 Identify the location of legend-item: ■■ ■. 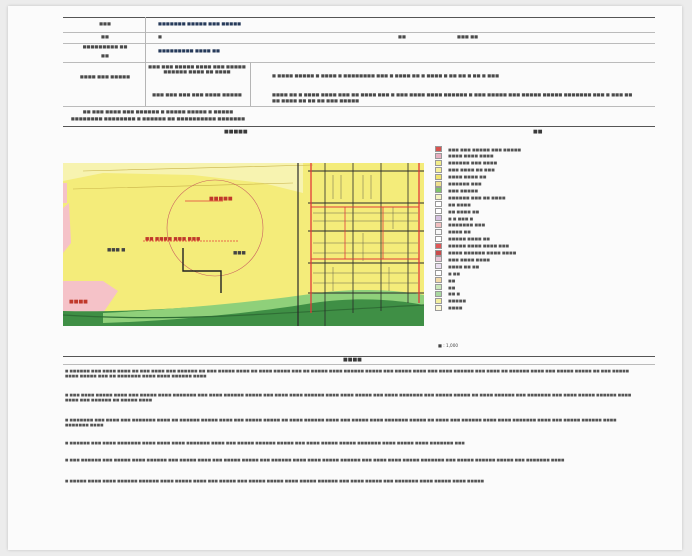
(447, 293).